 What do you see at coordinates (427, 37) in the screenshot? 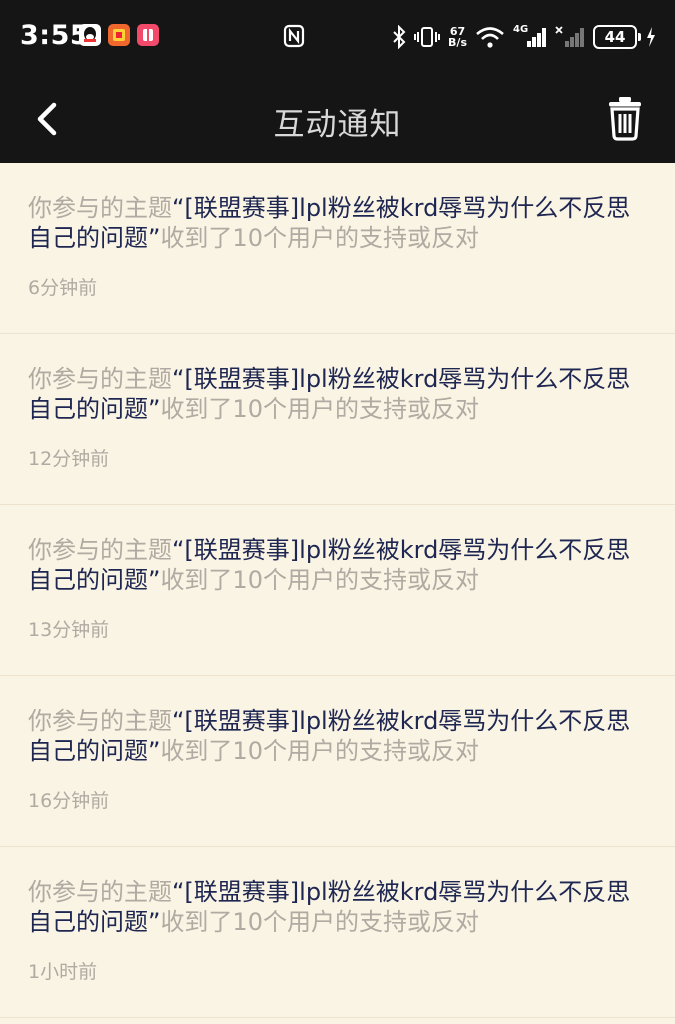
I see `vibrate-icon` at bounding box center [427, 37].